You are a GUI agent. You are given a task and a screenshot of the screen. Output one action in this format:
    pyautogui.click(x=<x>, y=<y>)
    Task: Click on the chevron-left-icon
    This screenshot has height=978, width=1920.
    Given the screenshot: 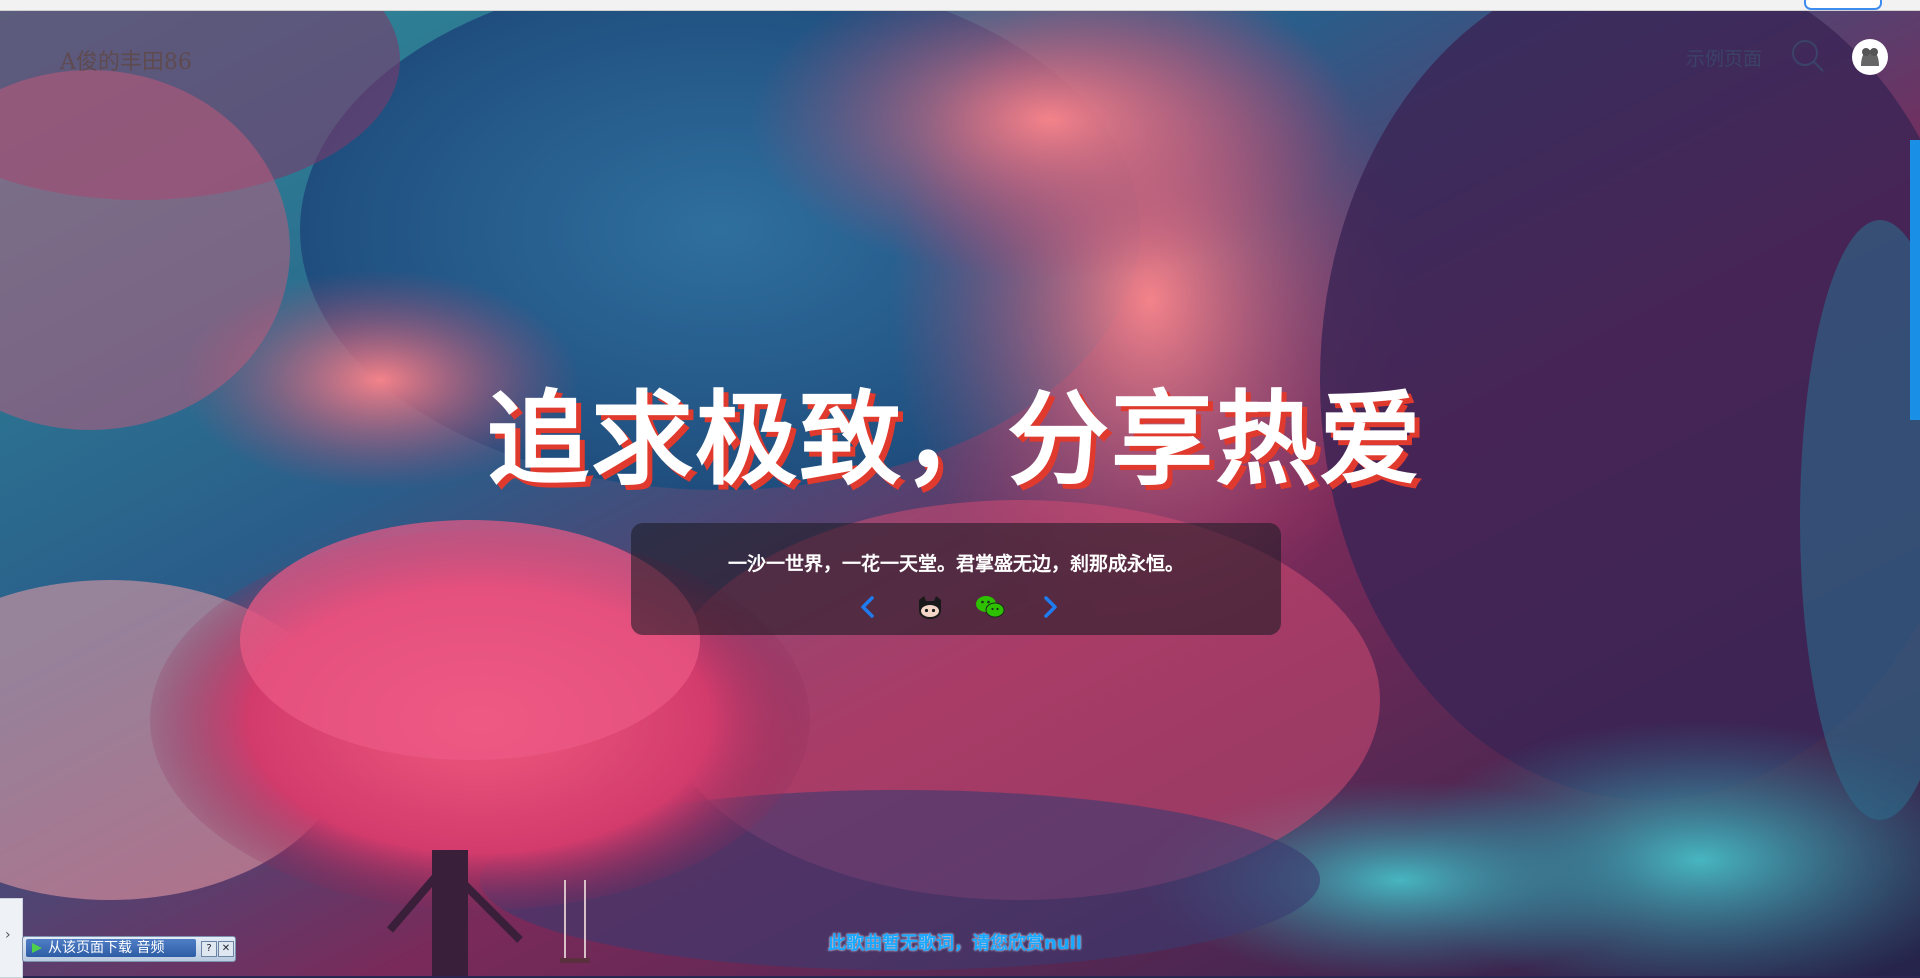 What is the action you would take?
    pyautogui.click(x=868, y=607)
    